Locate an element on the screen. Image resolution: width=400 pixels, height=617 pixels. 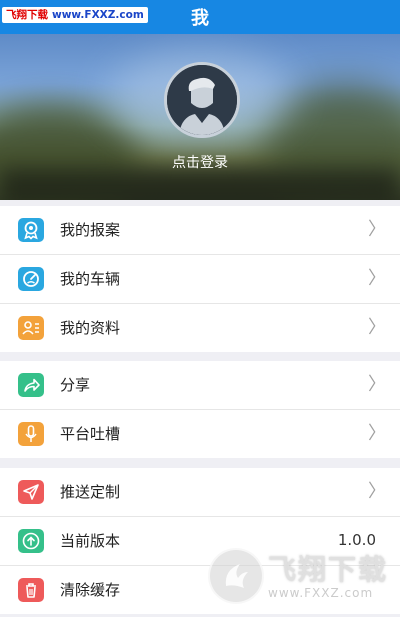
watermark-top: 飞翔下载 www.FXXZ.com is located at coordinates (75, 15).